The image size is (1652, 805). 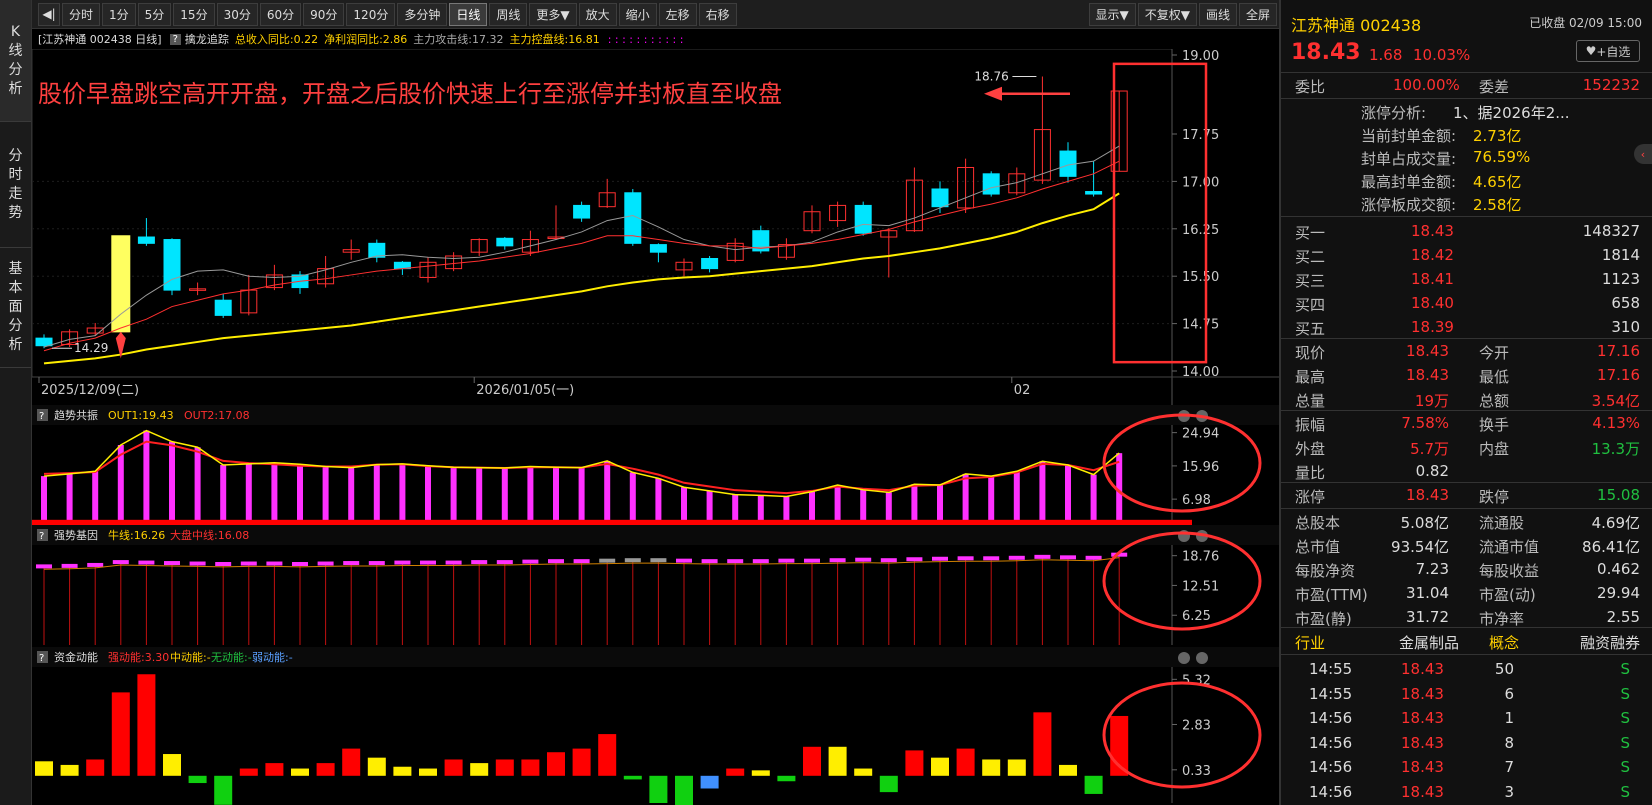 What do you see at coordinates (1497, 205) in the screenshot?
I see `limit-up-value-4: 2.58亿` at bounding box center [1497, 205].